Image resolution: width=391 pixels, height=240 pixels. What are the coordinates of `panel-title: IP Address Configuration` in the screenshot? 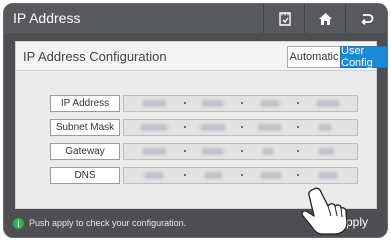 It's located at (95, 56).